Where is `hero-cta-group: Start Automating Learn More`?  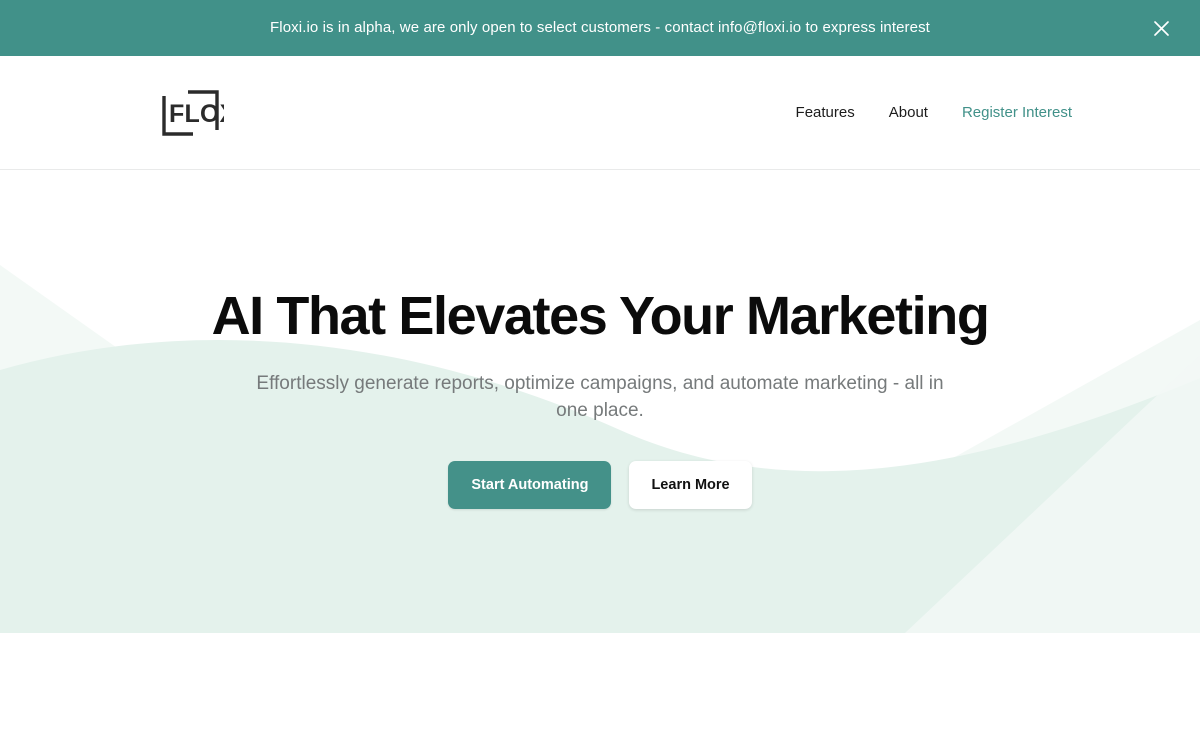
hero-cta-group: Start Automating Learn More is located at coordinates (600, 485).